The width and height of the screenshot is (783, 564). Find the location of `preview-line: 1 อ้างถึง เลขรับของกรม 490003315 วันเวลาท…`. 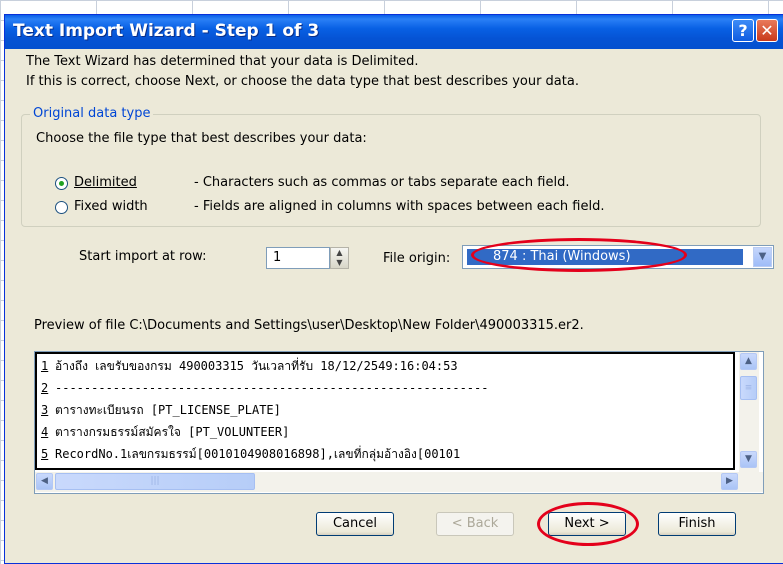

preview-line: 1 อ้างถึง เลขรับของกรม 490003315 วันเวลาท… is located at coordinates (249, 366).